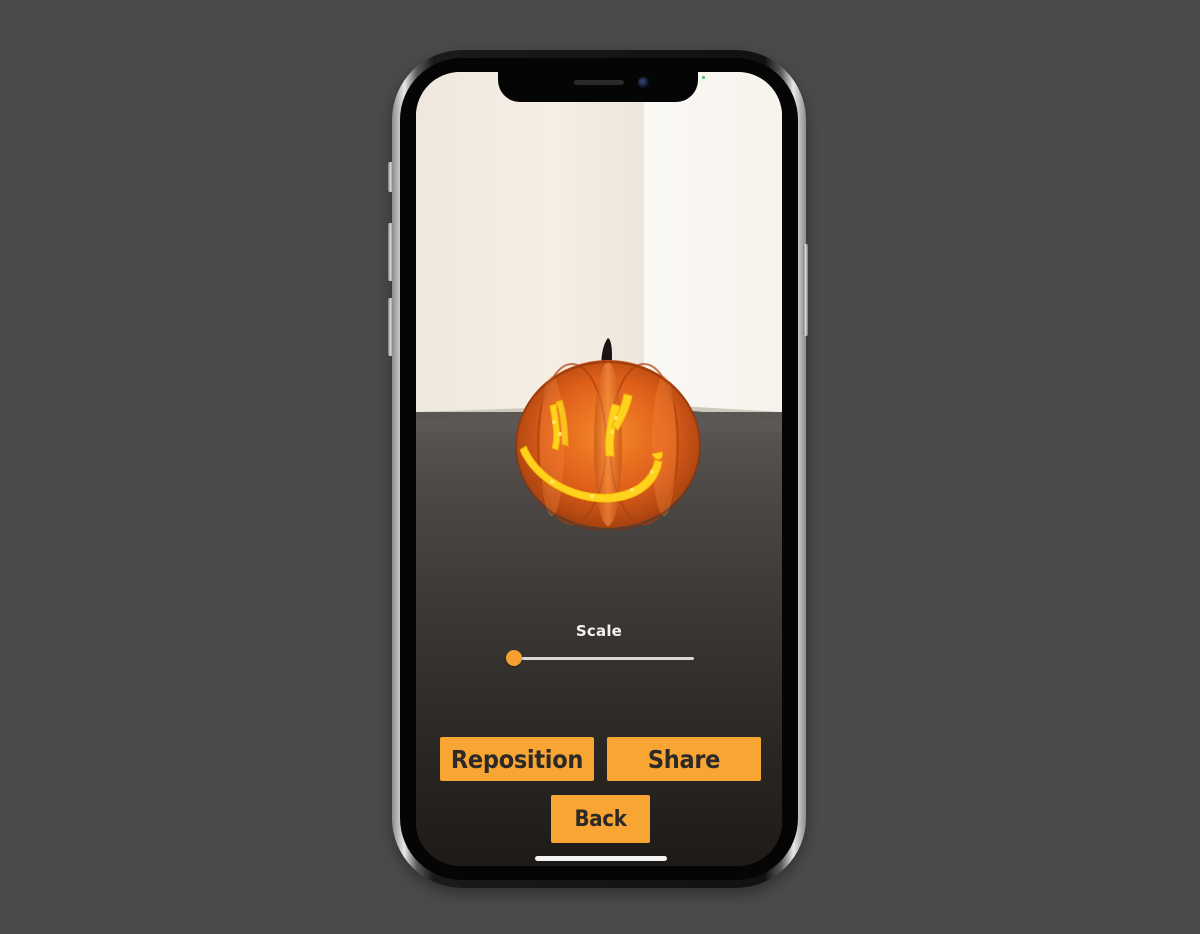 The image size is (1200, 934). What do you see at coordinates (601, 858) in the screenshot?
I see `home-indicator` at bounding box center [601, 858].